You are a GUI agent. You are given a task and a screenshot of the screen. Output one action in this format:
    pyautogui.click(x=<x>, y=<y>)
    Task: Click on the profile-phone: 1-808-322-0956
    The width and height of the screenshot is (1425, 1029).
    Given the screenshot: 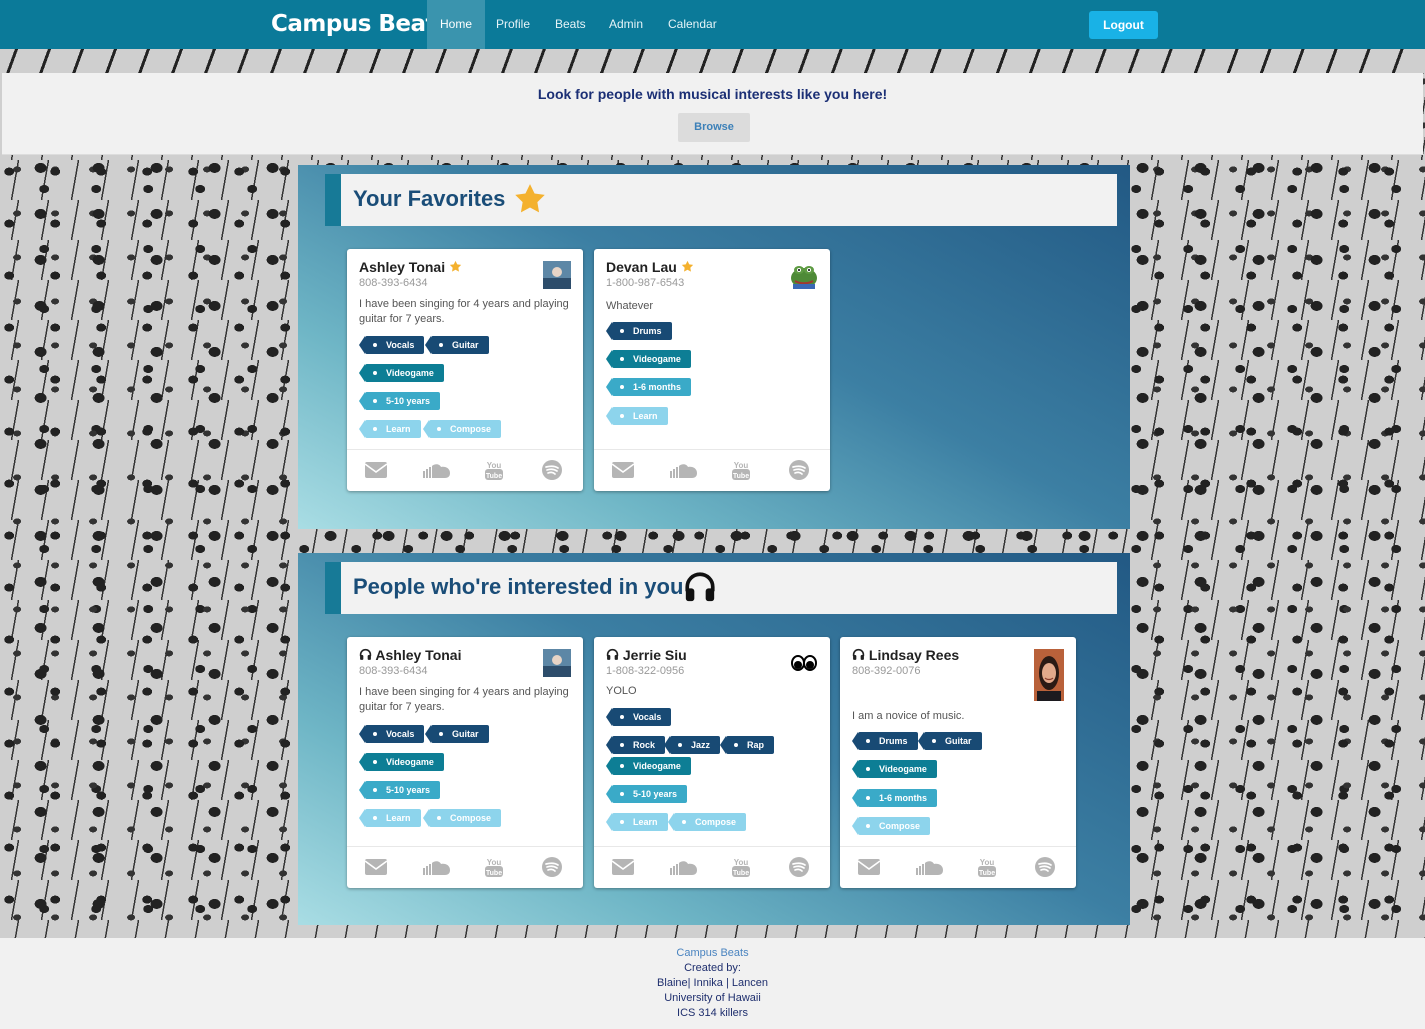 What is the action you would take?
    pyautogui.click(x=645, y=671)
    